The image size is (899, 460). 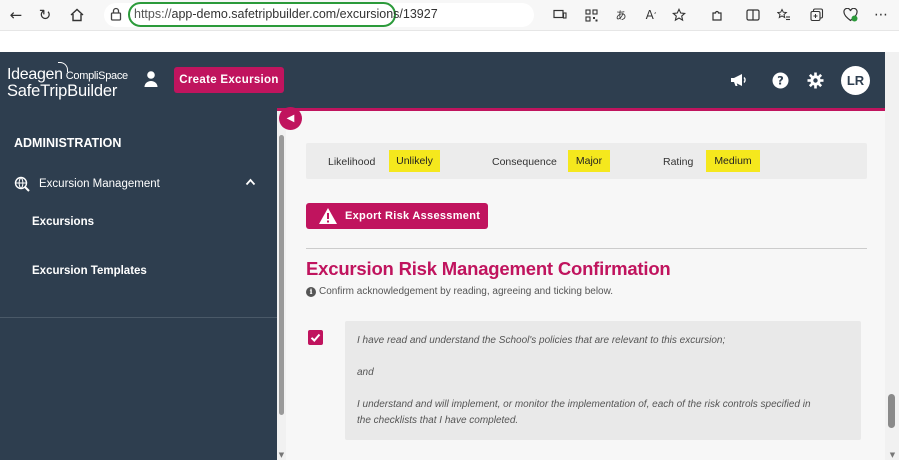 I want to click on browser-essentials-heart-icon, so click(x=850, y=15).